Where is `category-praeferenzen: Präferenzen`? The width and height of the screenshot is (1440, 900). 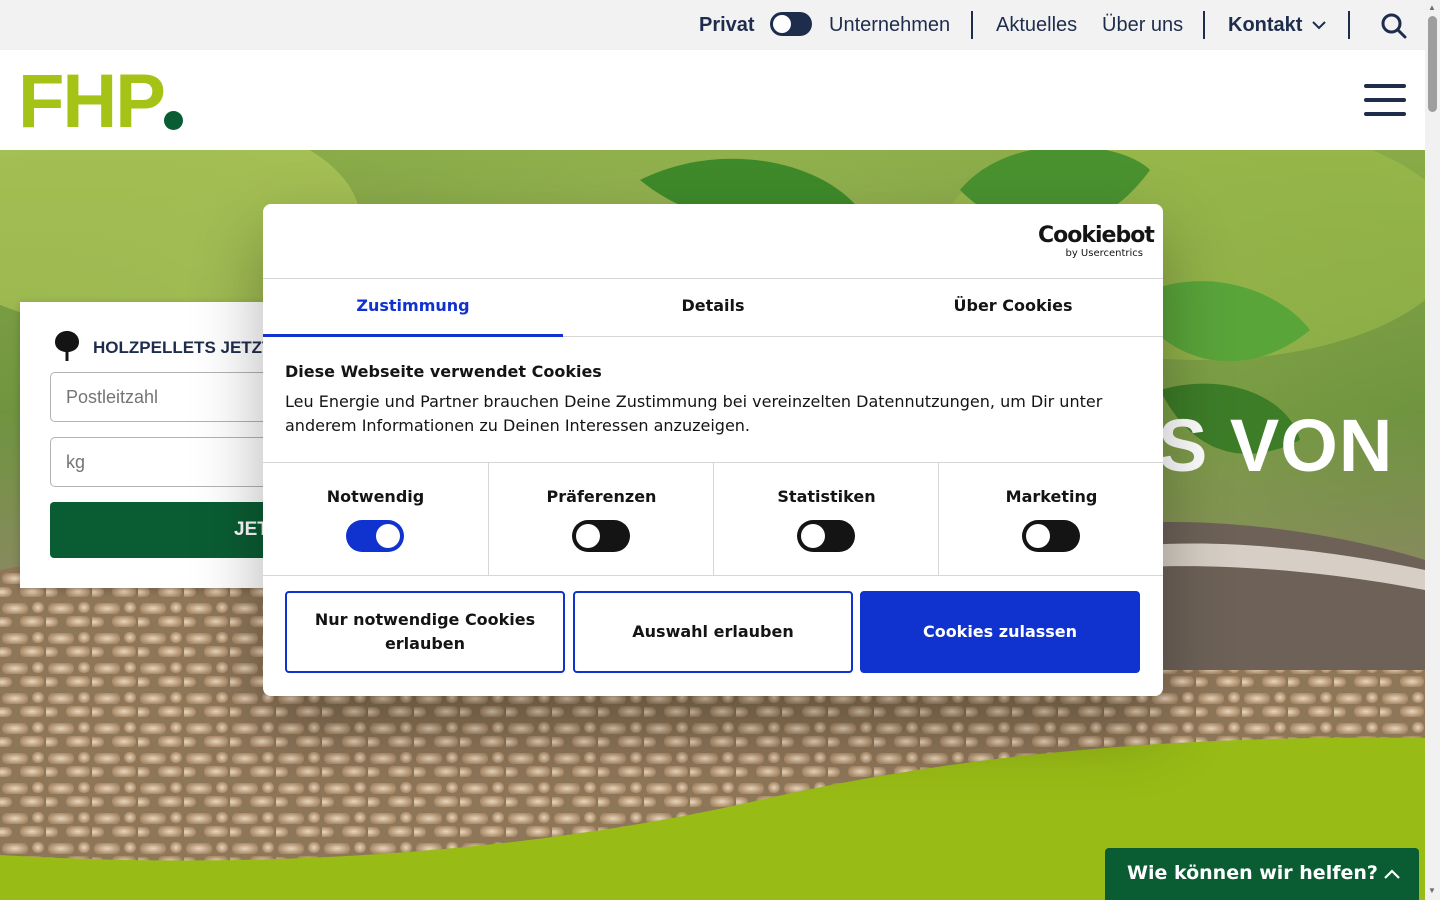
category-praeferenzen: Präferenzen is located at coordinates (600, 519).